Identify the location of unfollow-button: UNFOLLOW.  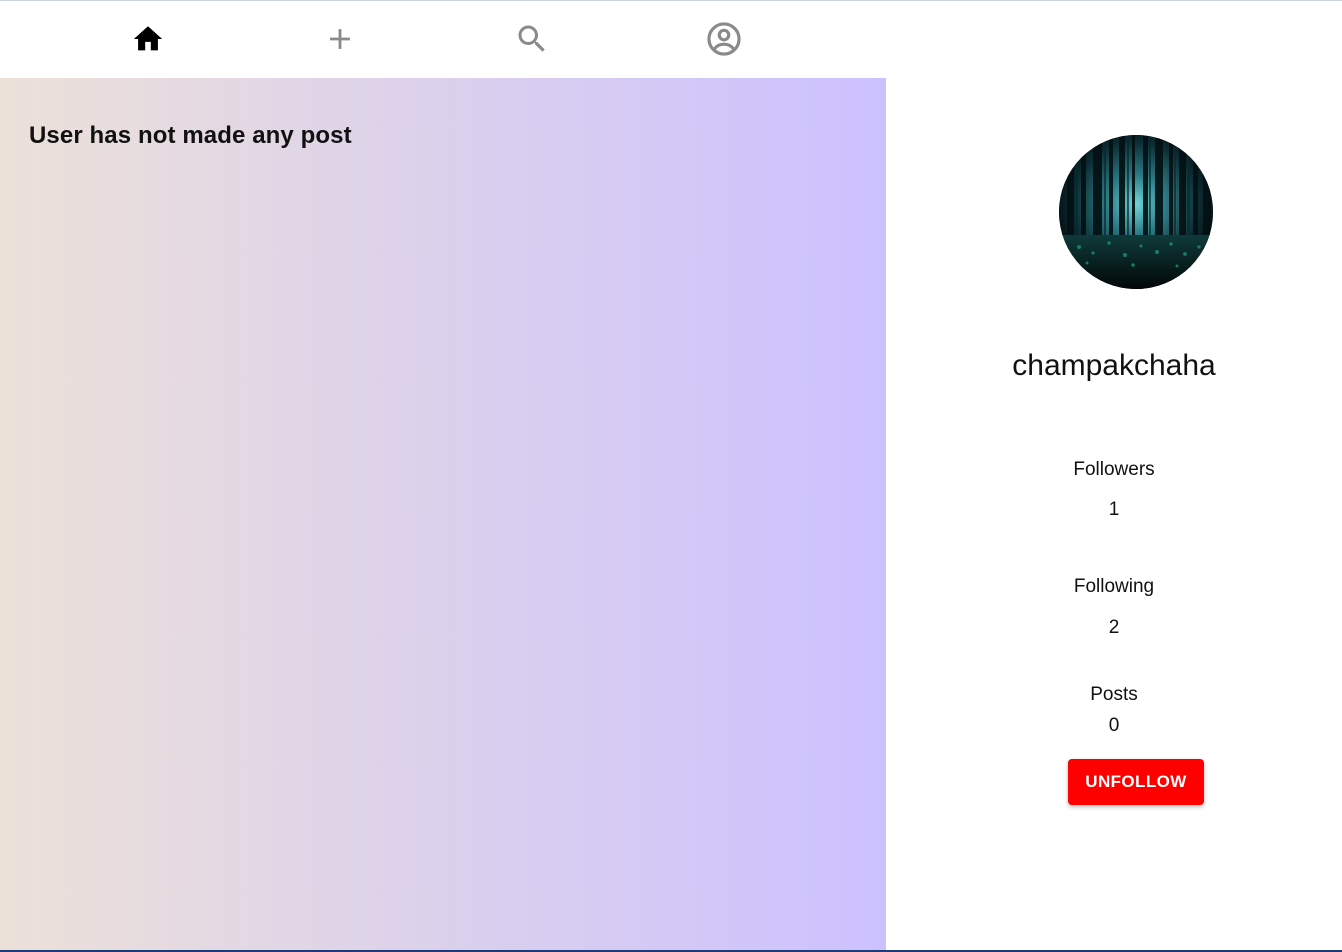
(1136, 782).